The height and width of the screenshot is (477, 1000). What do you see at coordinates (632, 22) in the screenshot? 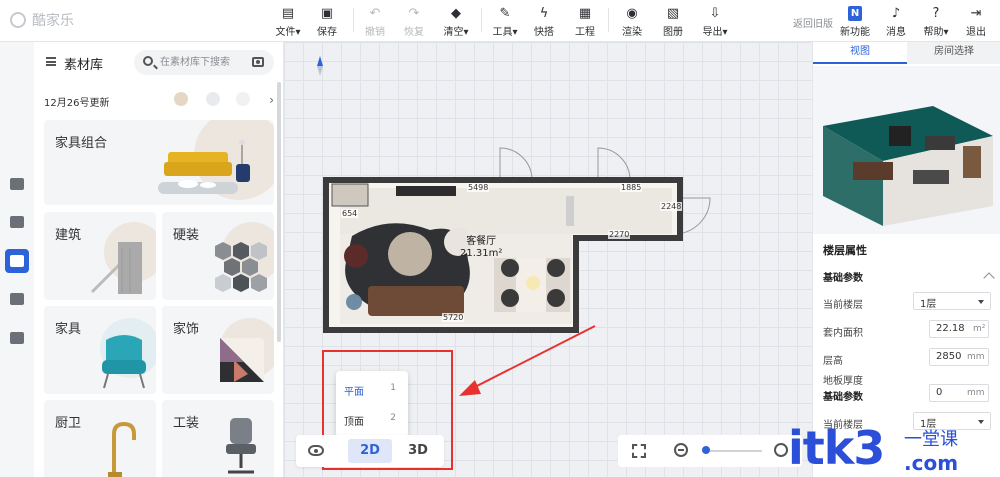
I see `render-button: ◉ 渲染` at bounding box center [632, 22].